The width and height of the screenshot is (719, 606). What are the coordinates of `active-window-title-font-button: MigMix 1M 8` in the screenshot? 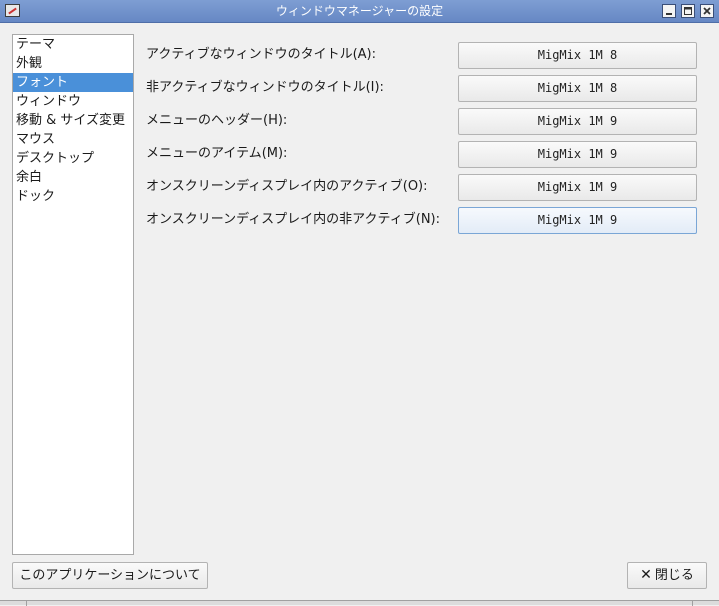 It's located at (577, 55).